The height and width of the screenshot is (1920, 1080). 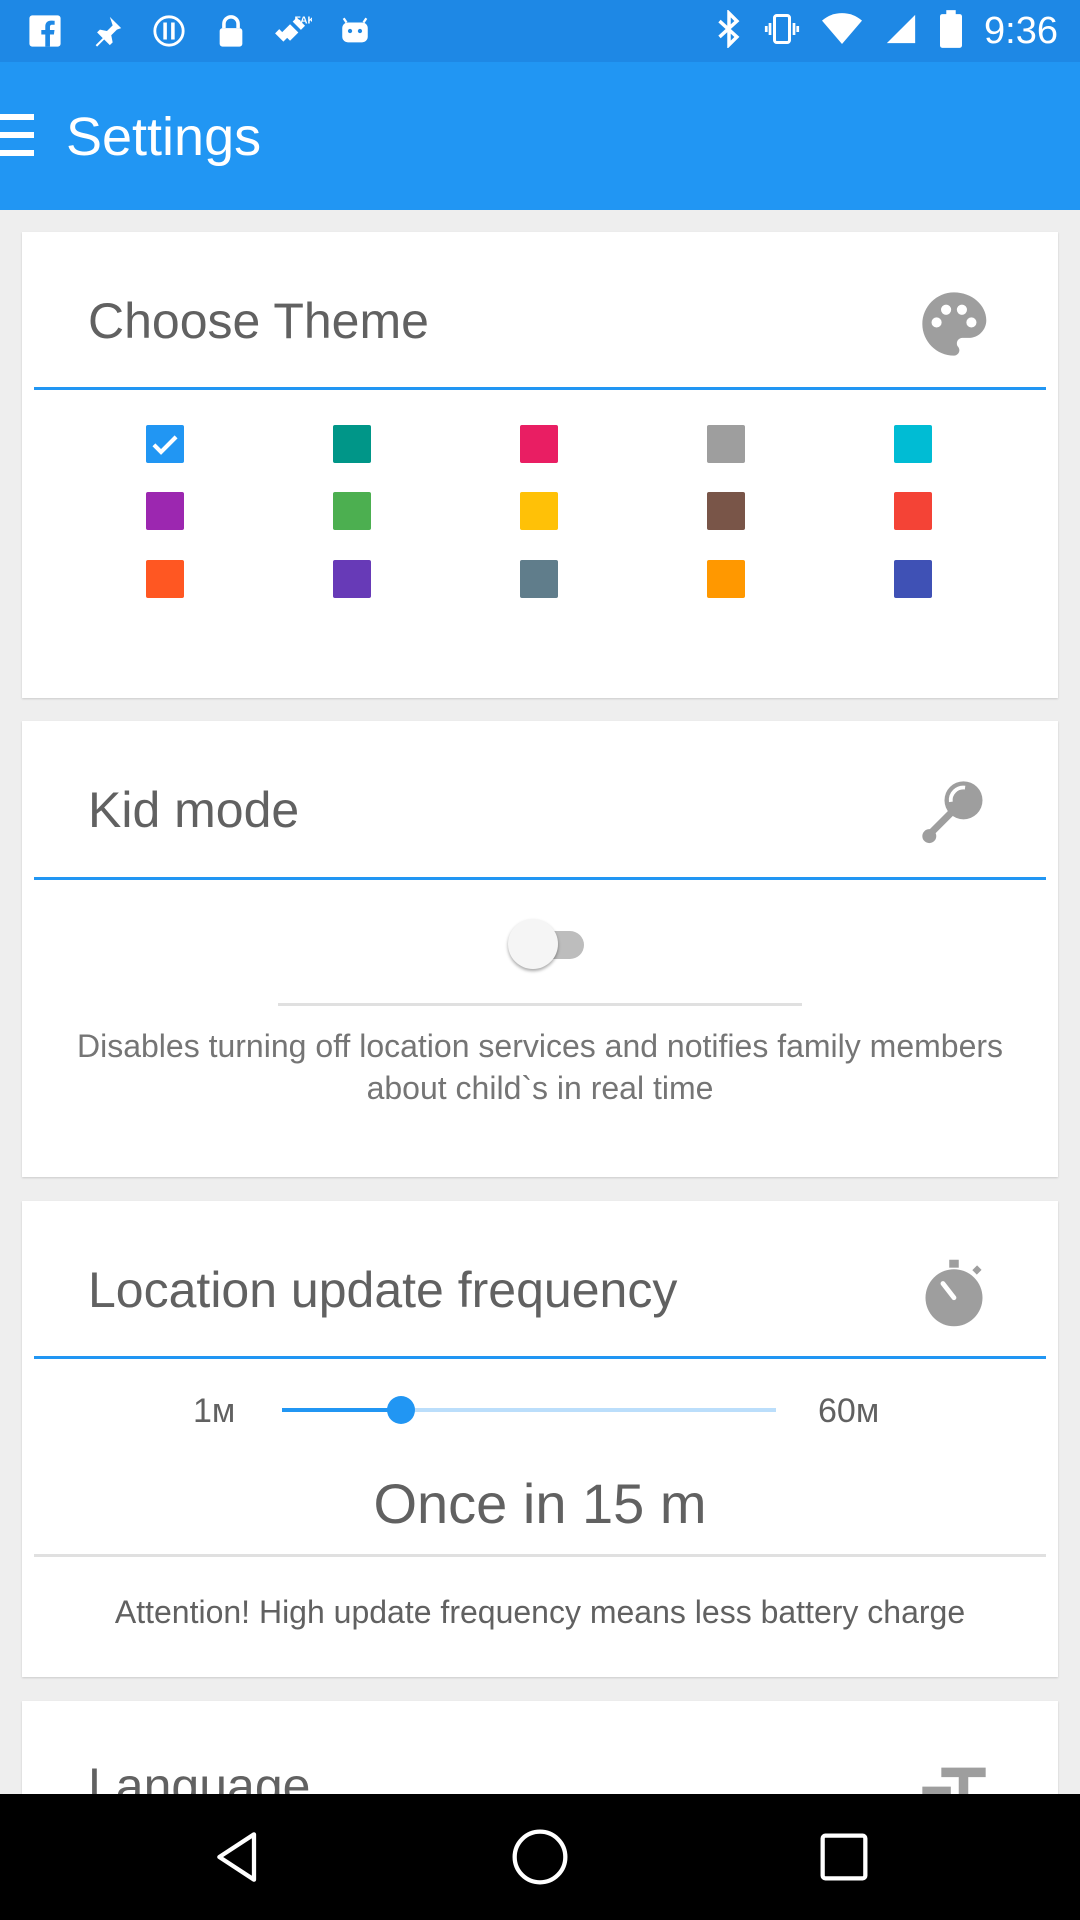 I want to click on status-time: 9:36, so click(x=1021, y=31).